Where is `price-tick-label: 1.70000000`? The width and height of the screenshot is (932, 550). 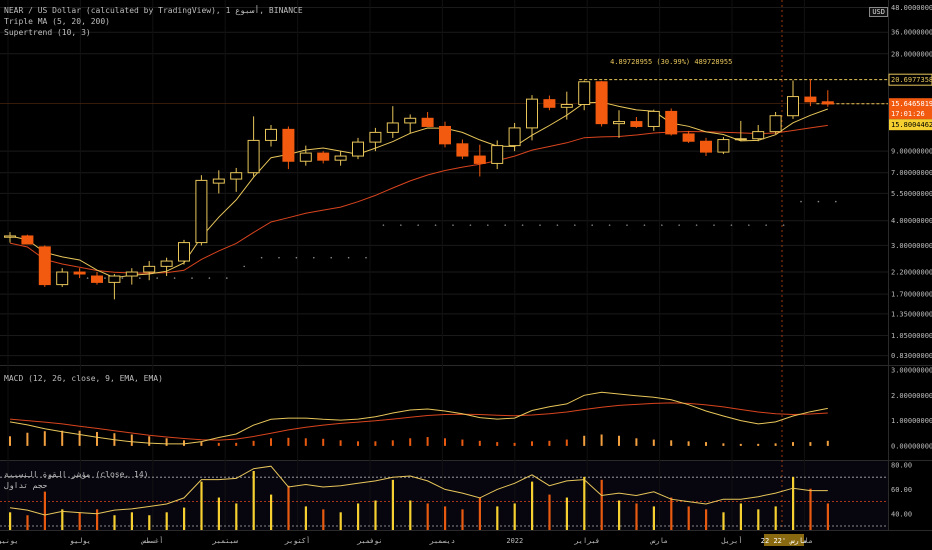 price-tick-label: 1.70000000 is located at coordinates (911, 295).